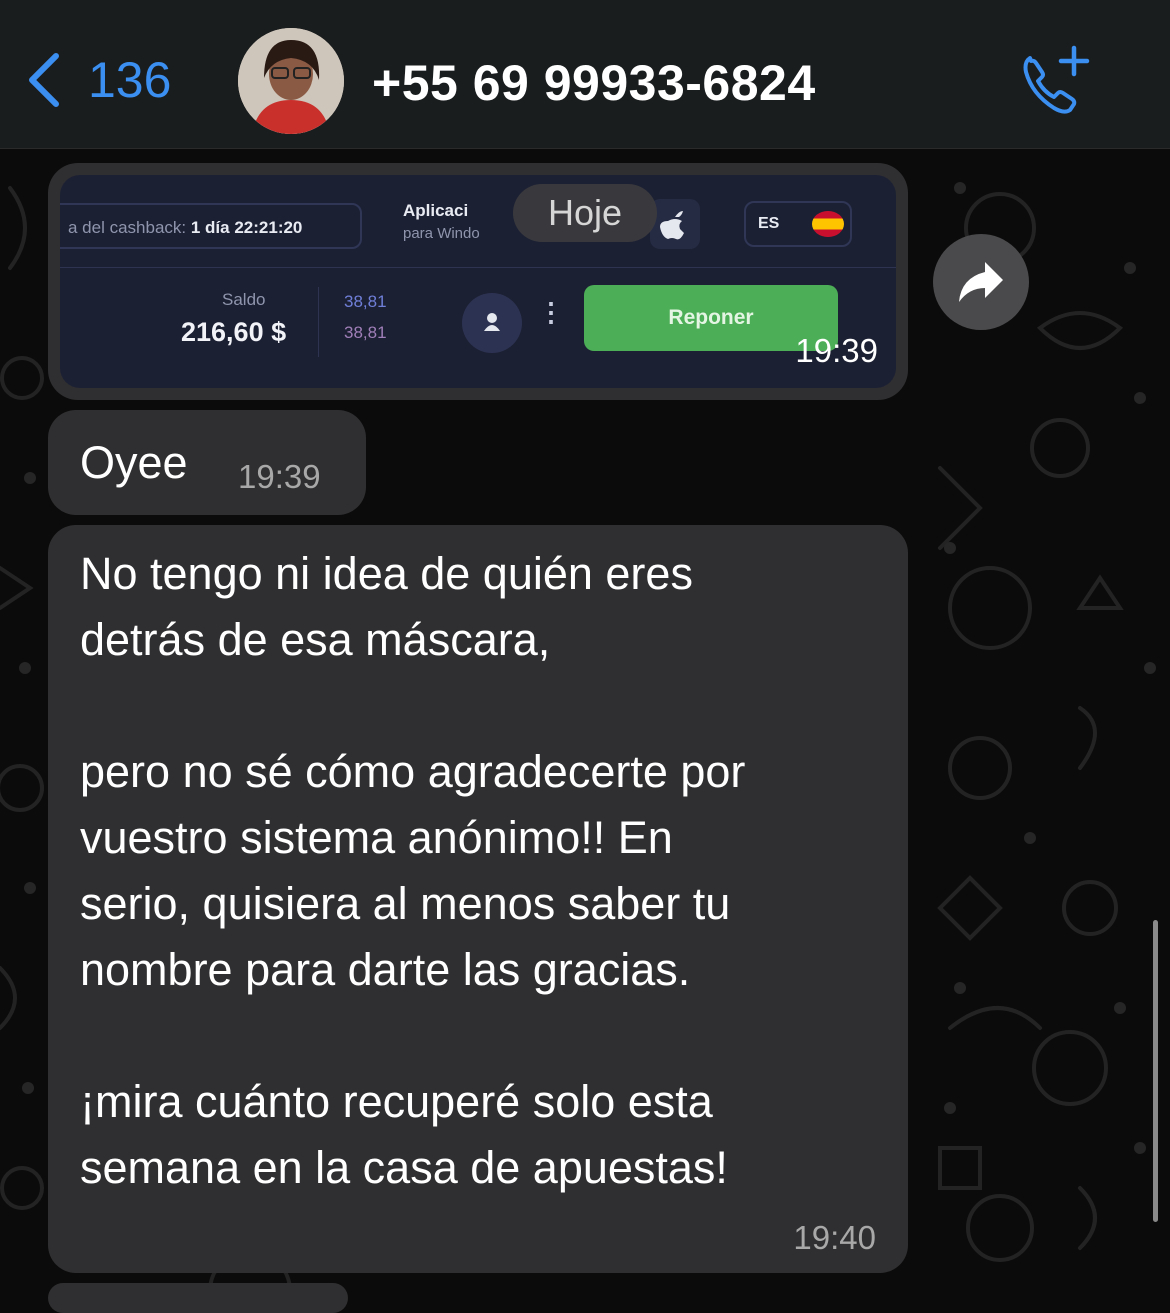  Describe the element at coordinates (1055, 79) in the screenshot. I see `add-call-icon` at that location.